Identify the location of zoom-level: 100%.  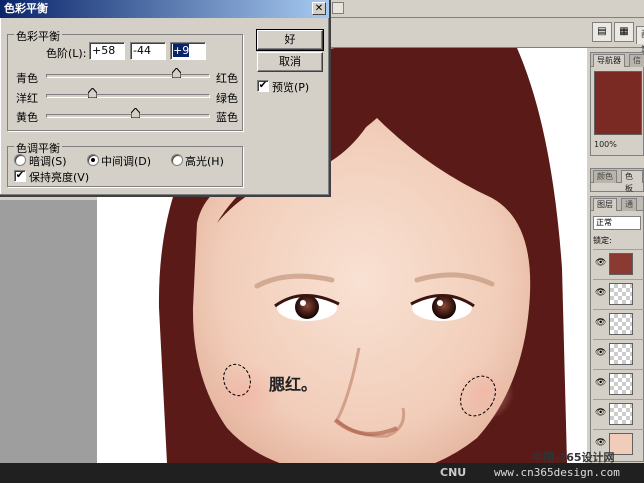
(605, 144).